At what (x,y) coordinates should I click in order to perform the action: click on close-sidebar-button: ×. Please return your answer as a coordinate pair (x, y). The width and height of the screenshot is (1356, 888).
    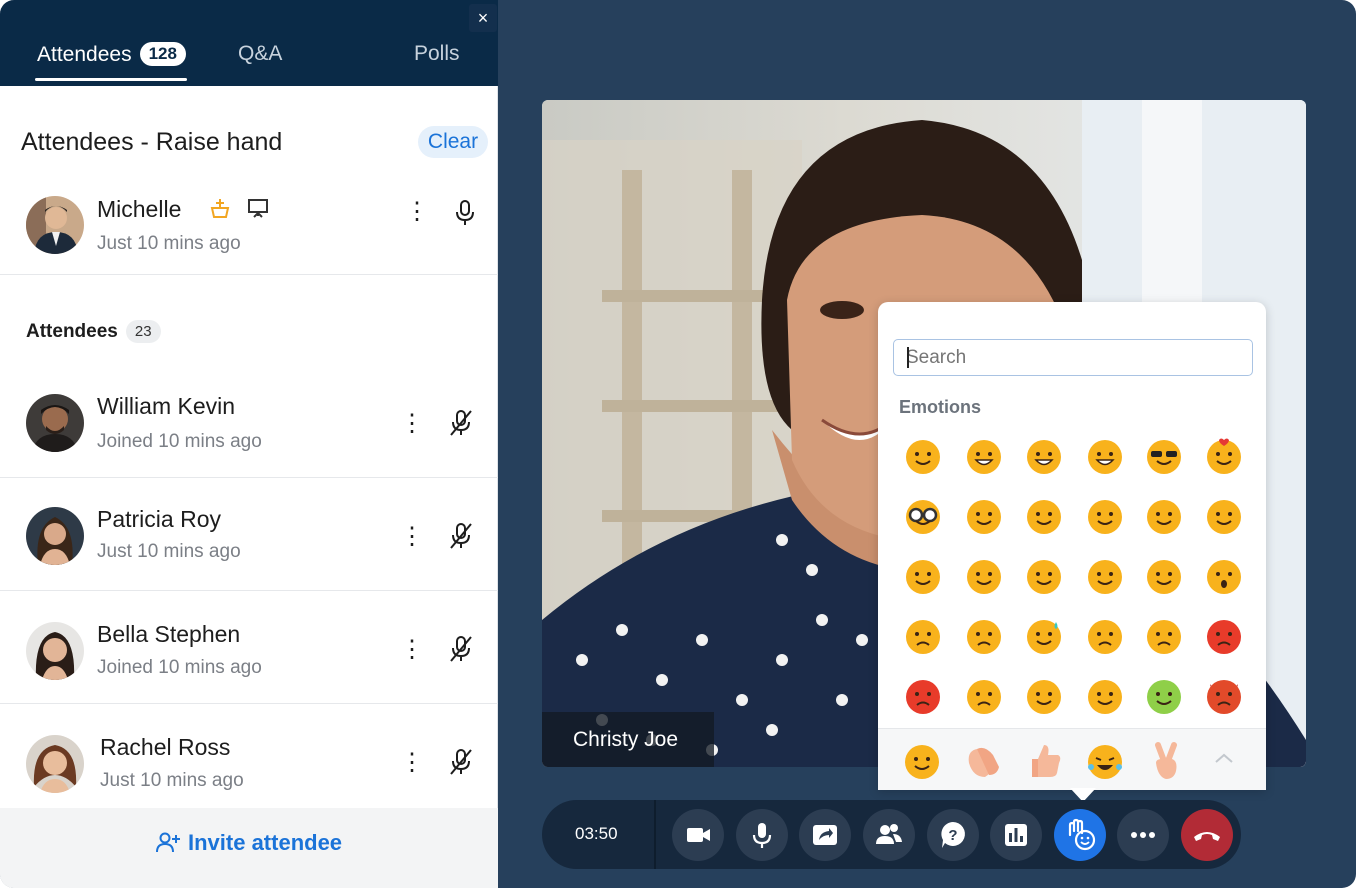
    Looking at the image, I should click on (483, 18).